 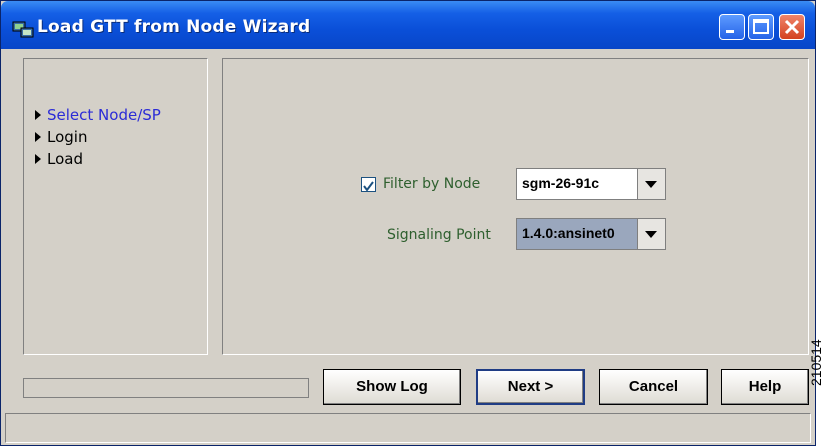 What do you see at coordinates (67, 137) in the screenshot?
I see `step-label: Login` at bounding box center [67, 137].